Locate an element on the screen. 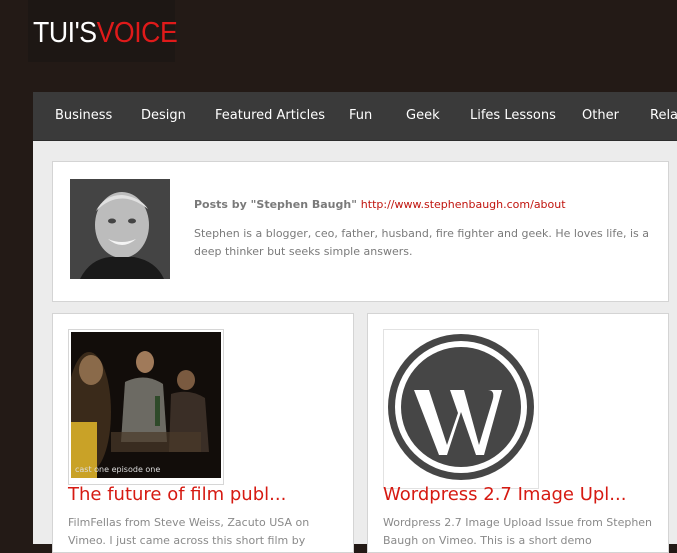 The width and height of the screenshot is (677, 553). nav-item-lifes-lessons: Lifes Lessons is located at coordinates (513, 115).